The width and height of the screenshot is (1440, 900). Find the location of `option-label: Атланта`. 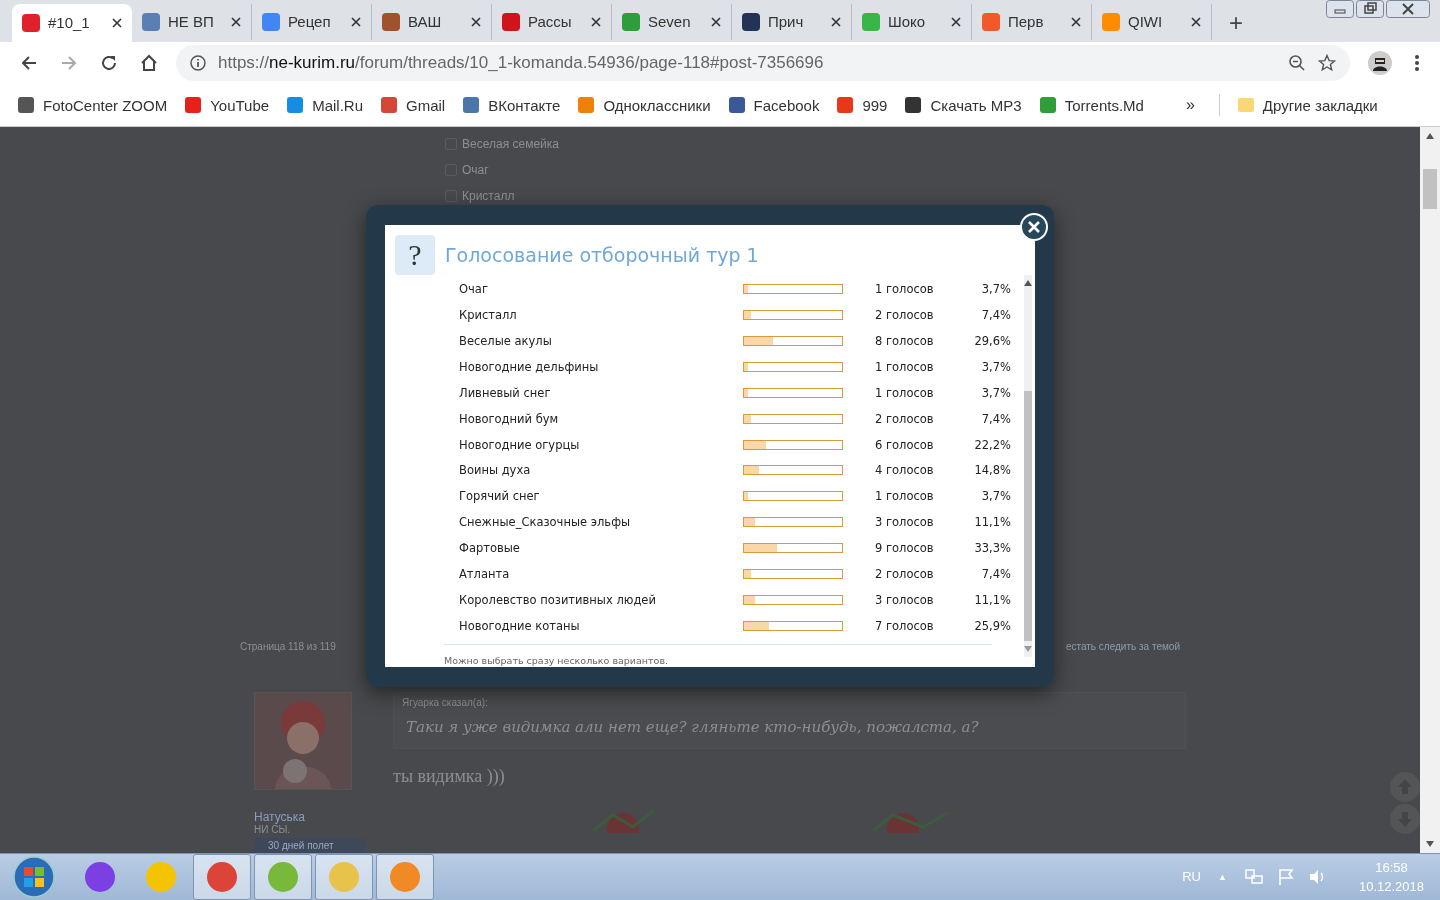

option-label: Атланта is located at coordinates (484, 574).